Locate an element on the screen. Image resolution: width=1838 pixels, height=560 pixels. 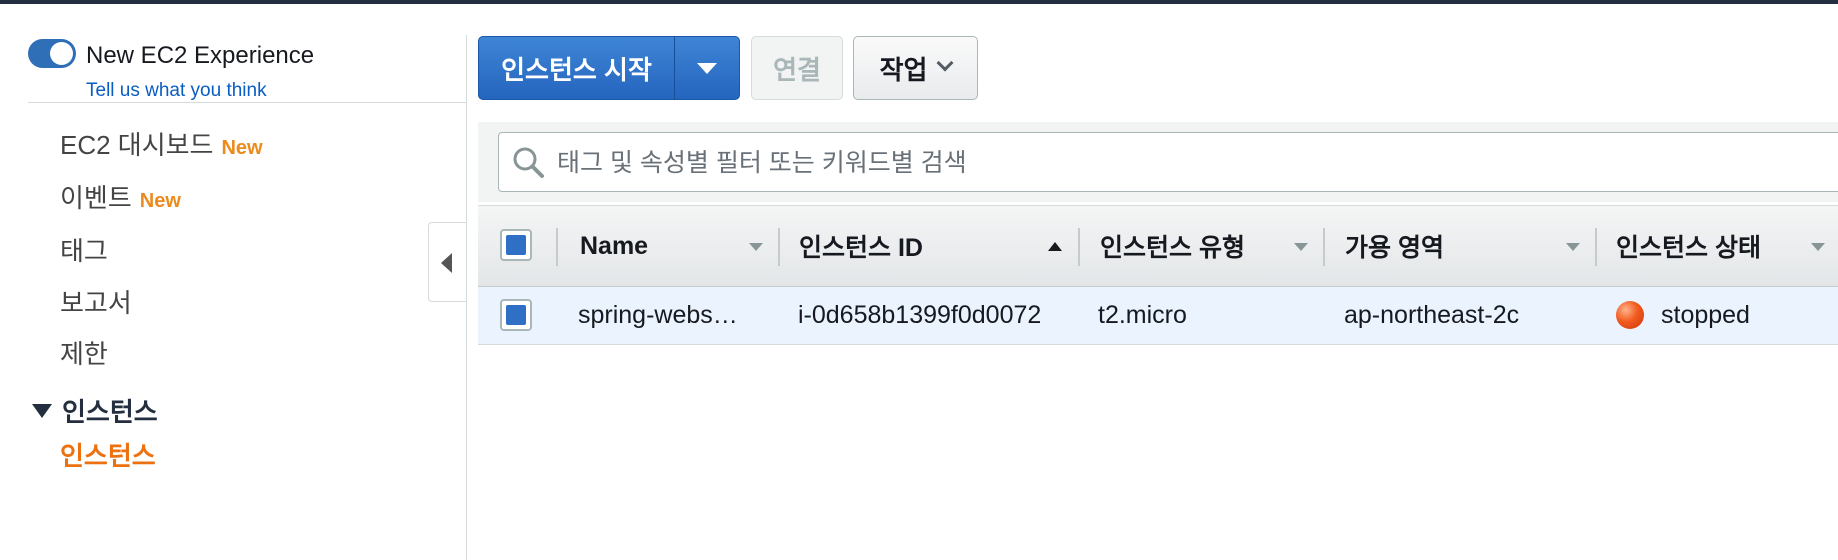
search-bar-area is located at coordinates (1158, 162).